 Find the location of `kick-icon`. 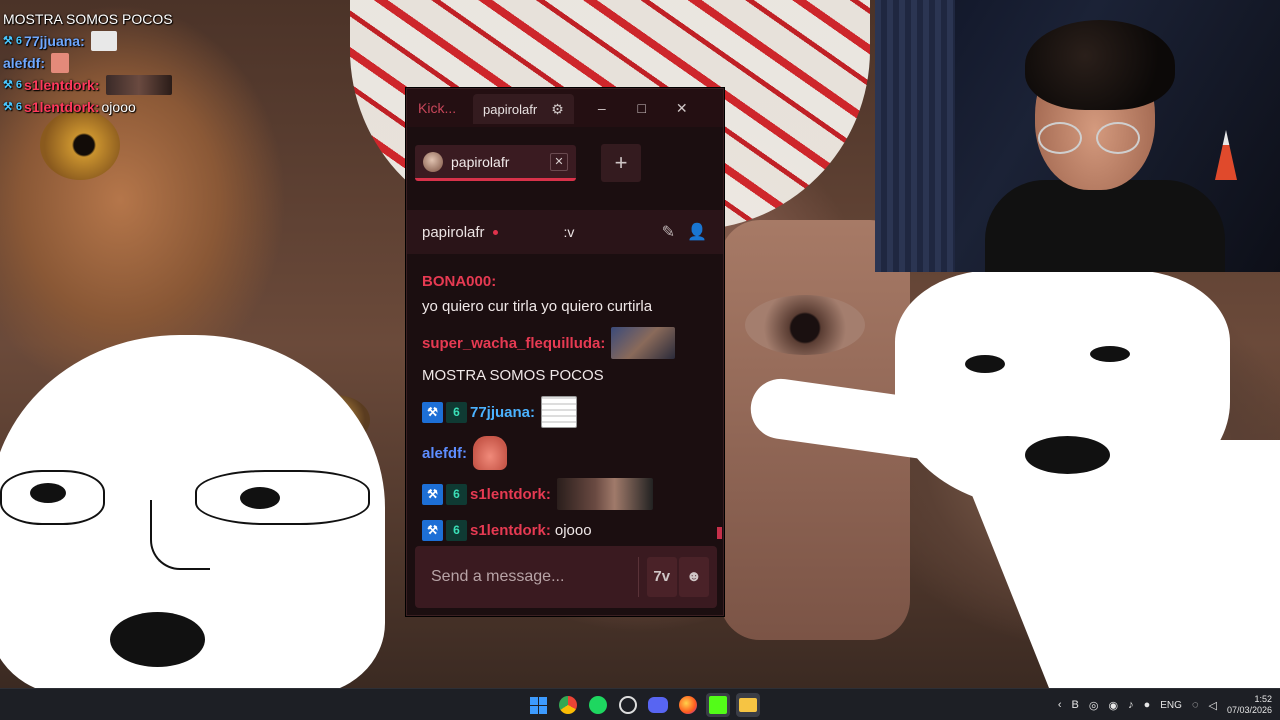

kick-icon is located at coordinates (718, 705).